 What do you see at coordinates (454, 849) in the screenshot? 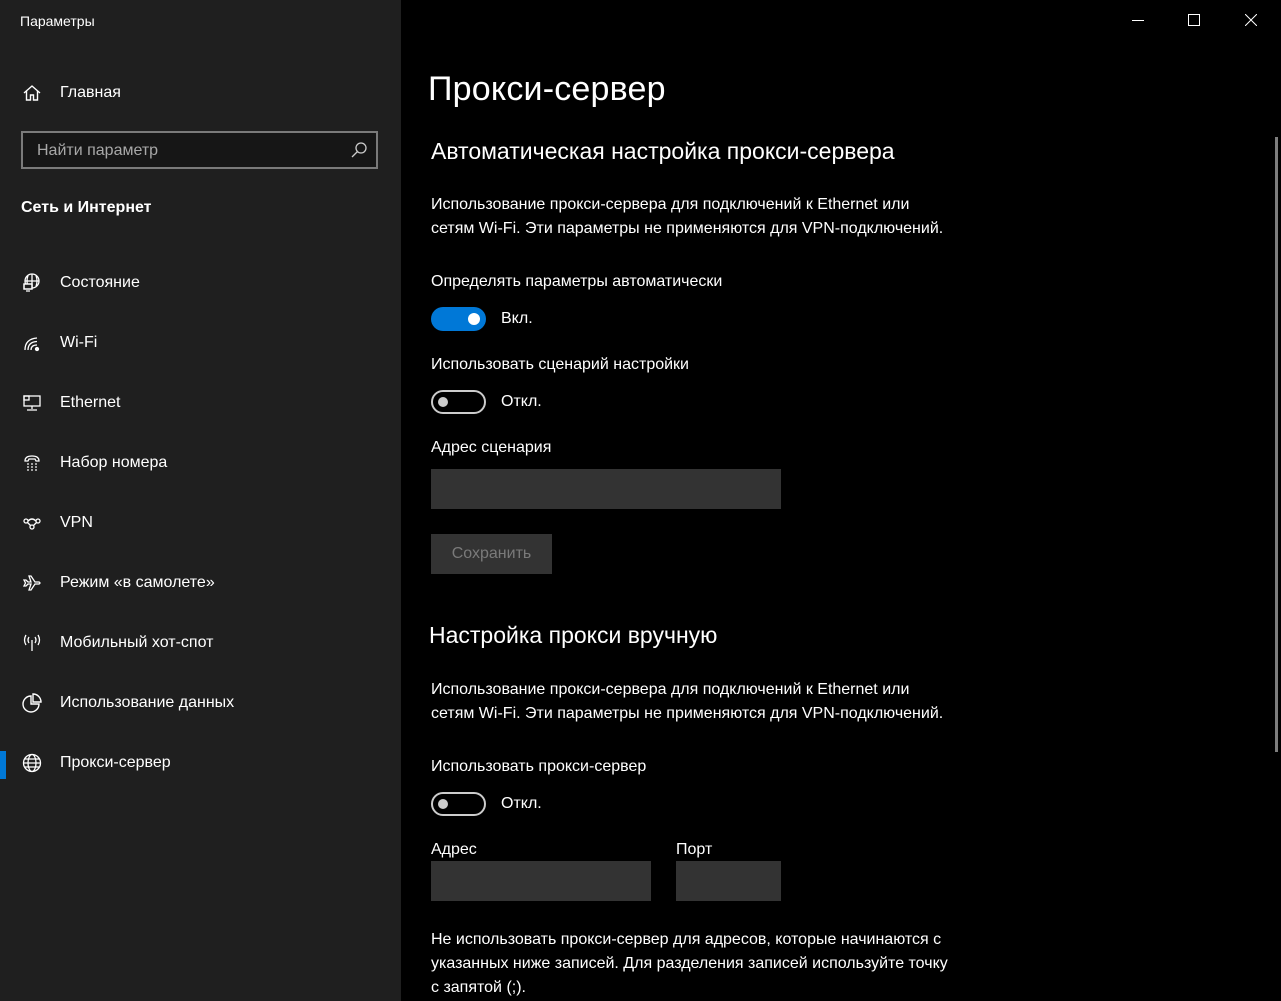
I see `address-label: Адрес` at bounding box center [454, 849].